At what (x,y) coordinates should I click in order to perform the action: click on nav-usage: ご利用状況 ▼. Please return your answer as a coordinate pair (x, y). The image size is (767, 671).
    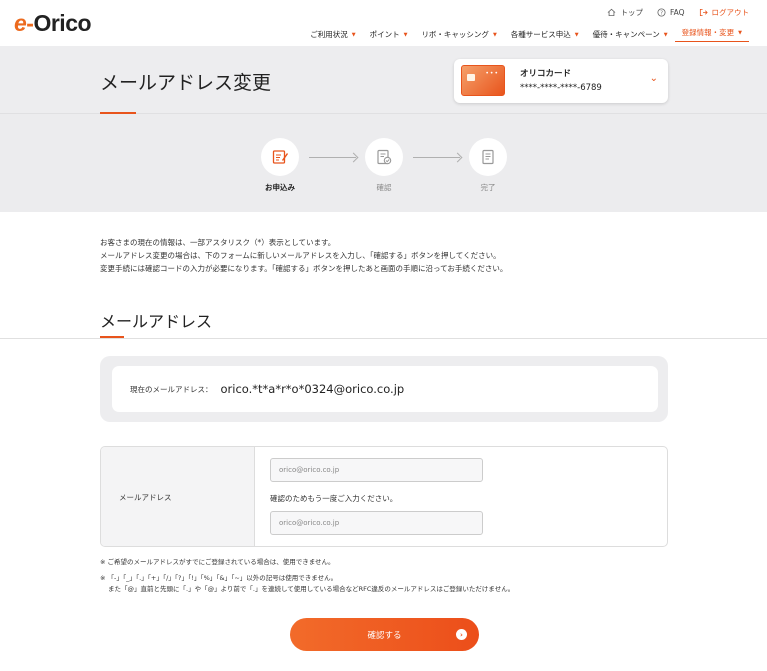
    Looking at the image, I should click on (332, 34).